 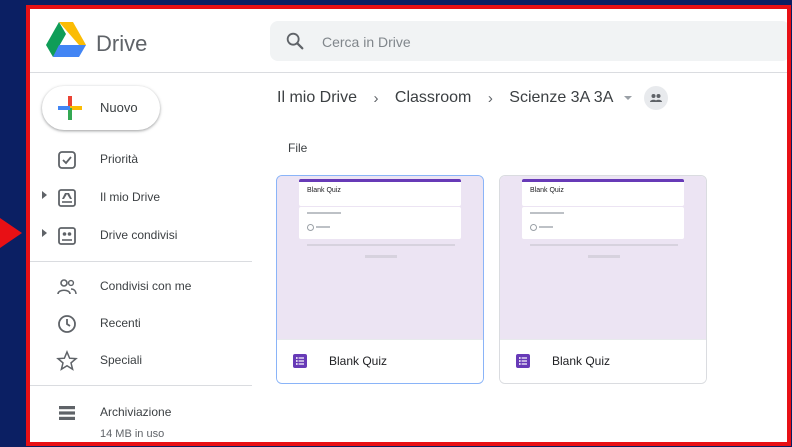 I want to click on sidebar-item-storage: Archiviazione, so click(x=145, y=413).